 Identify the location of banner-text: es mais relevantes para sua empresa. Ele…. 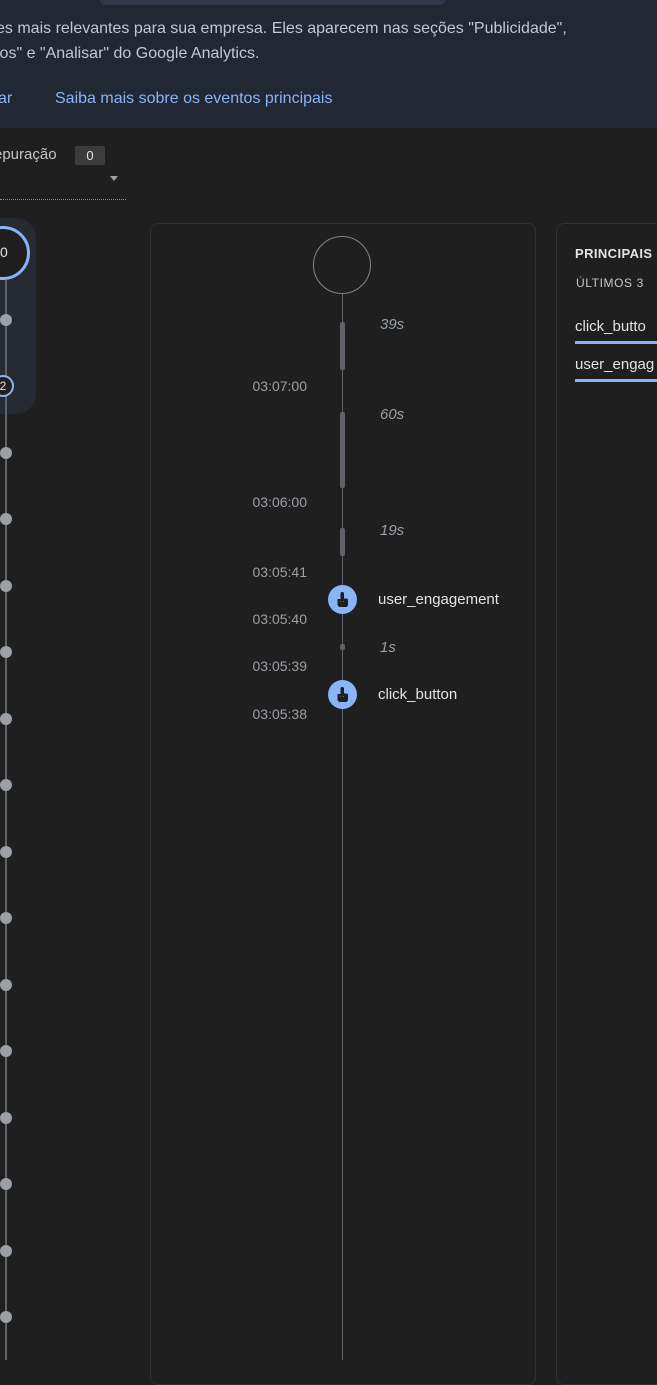
(318, 41).